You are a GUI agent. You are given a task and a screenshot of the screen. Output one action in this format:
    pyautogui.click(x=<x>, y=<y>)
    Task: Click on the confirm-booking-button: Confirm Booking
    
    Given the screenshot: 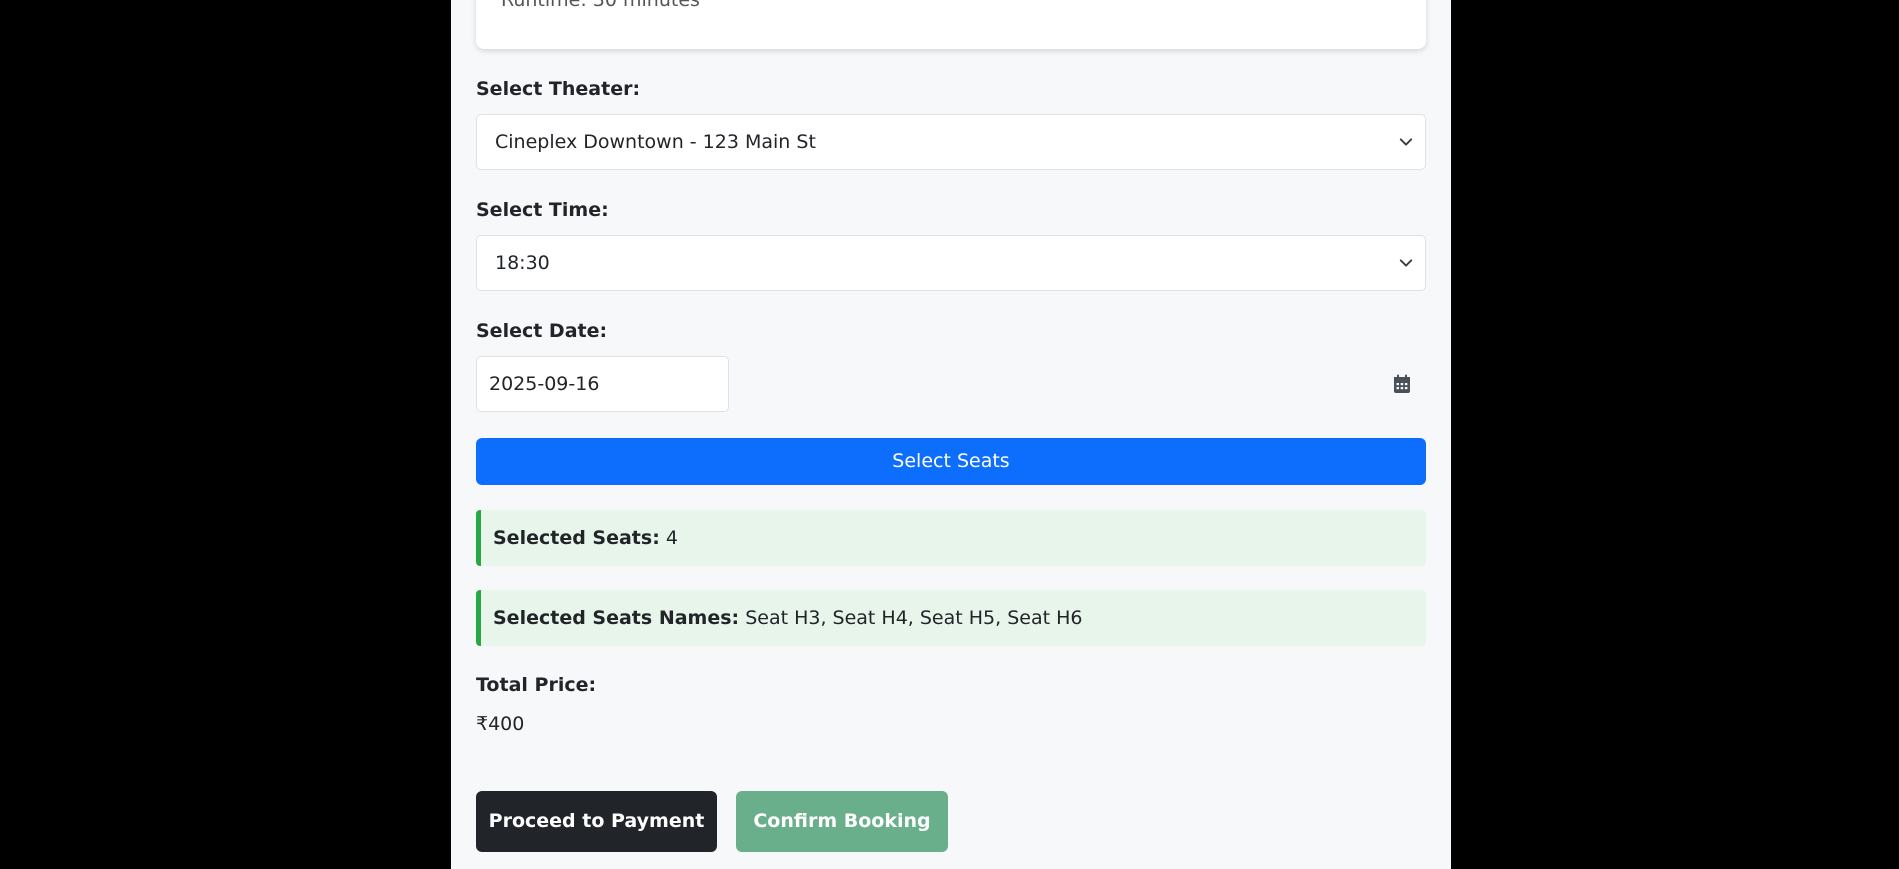 What is the action you would take?
    pyautogui.click(x=842, y=821)
    